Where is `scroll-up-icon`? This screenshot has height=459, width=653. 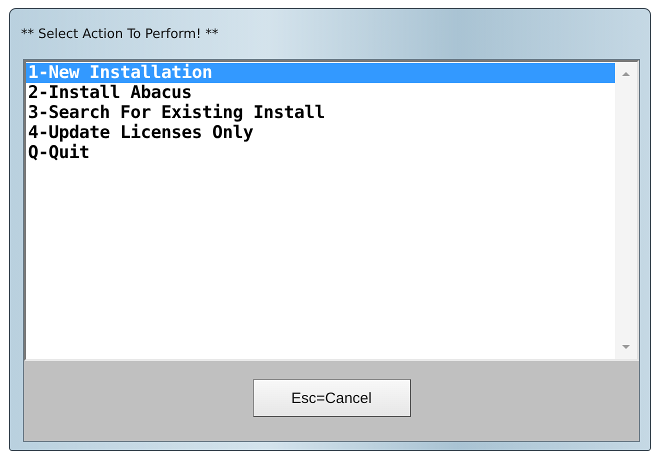 scroll-up-icon is located at coordinates (626, 74).